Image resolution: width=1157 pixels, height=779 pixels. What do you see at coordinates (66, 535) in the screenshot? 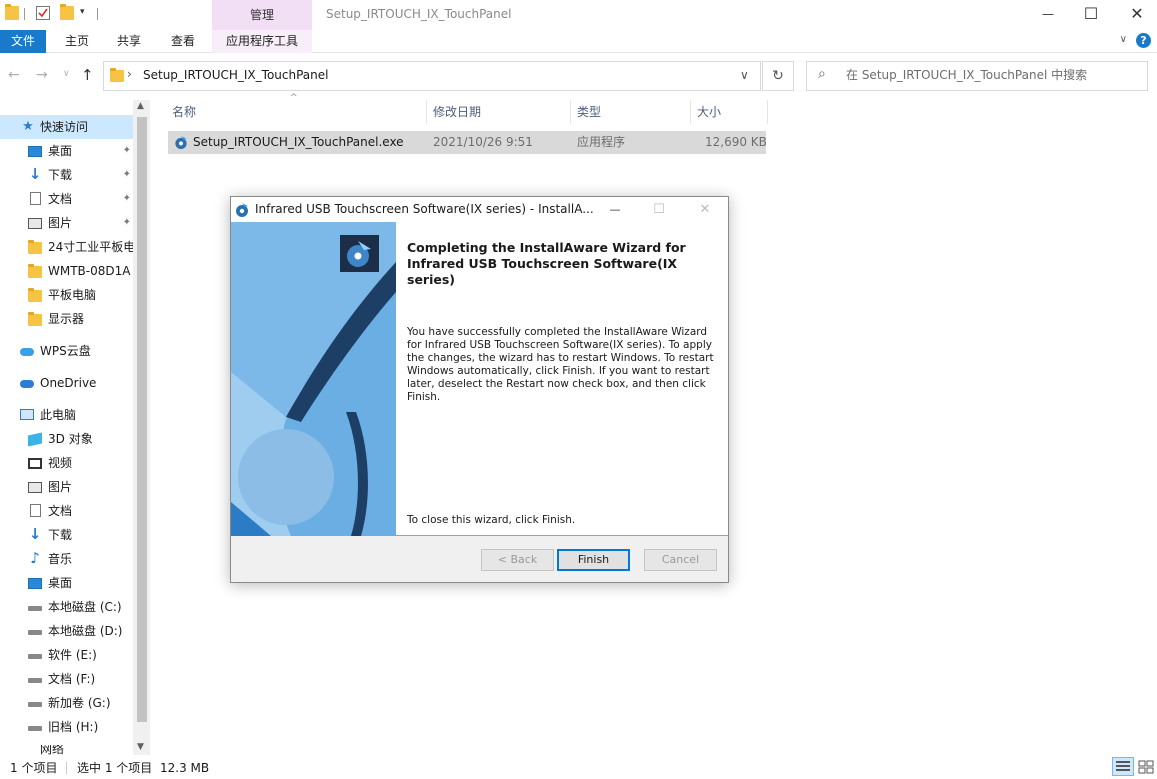
I see `sidebar-item-downloads-pc: ↓ 下载` at bounding box center [66, 535].